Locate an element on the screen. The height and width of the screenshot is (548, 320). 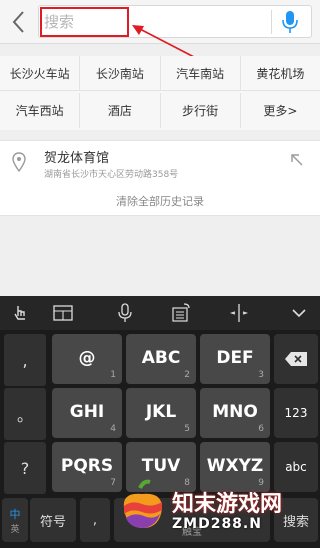
language-switch-key: 中 英 is located at coordinates (15, 520).